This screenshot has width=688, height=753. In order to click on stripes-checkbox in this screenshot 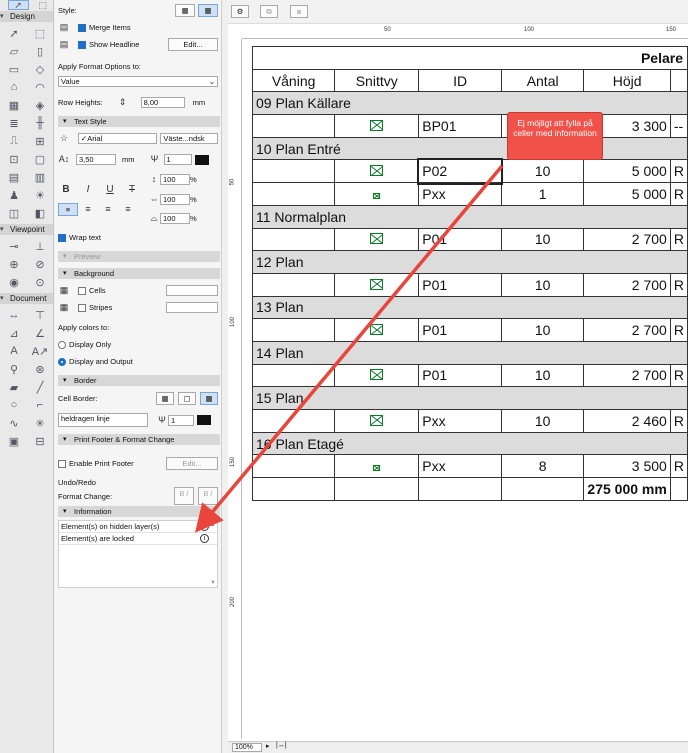, I will do `click(82, 307)`.